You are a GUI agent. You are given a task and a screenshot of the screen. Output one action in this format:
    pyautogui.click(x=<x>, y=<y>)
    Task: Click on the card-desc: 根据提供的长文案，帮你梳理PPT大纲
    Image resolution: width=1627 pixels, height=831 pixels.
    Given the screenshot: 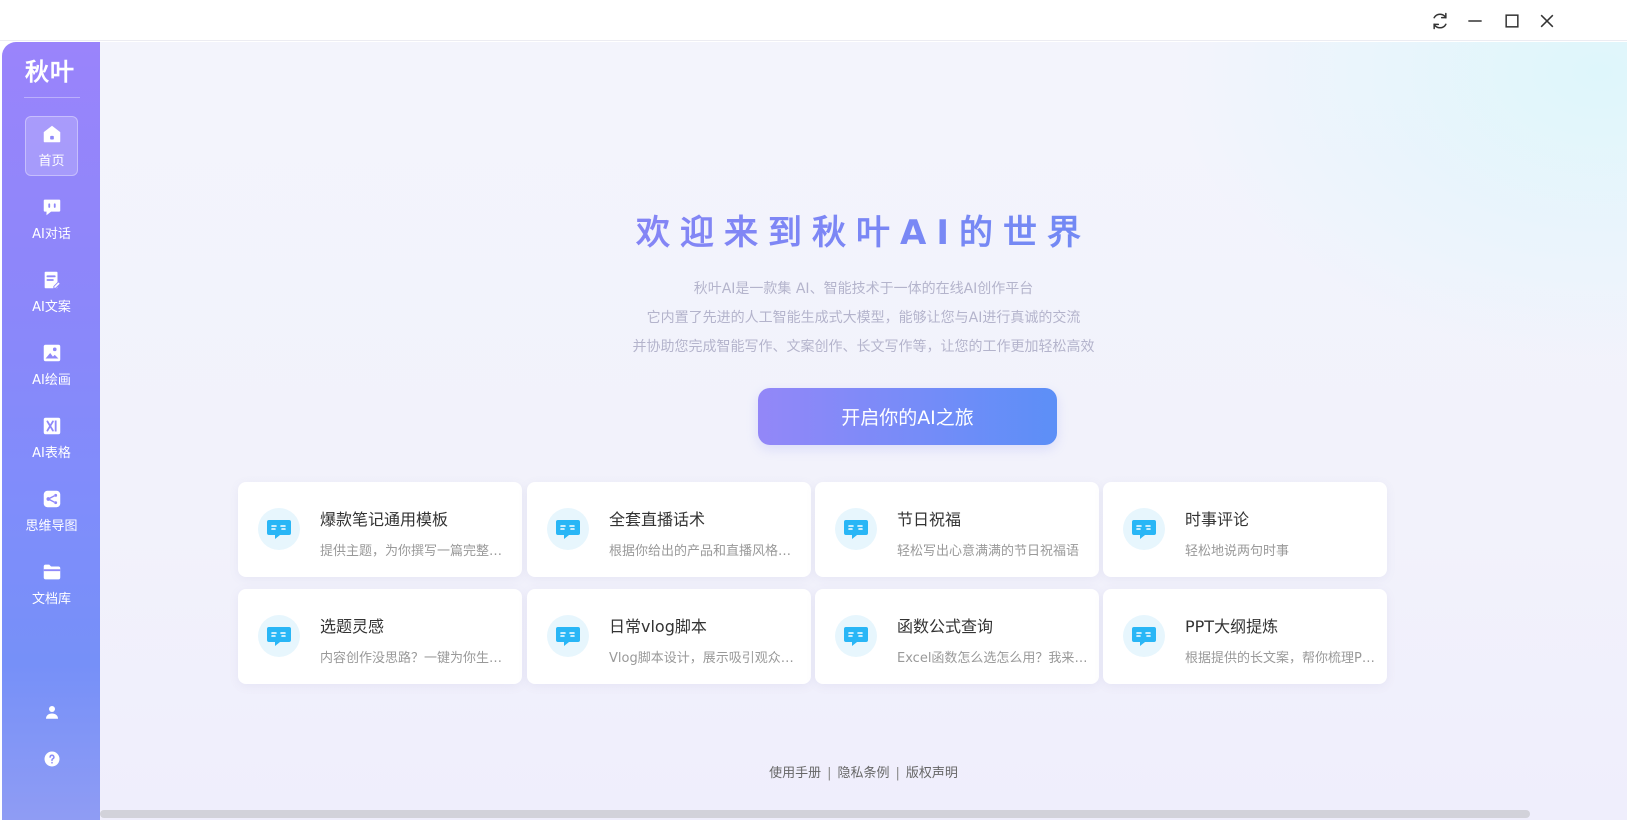 What is the action you would take?
    pyautogui.click(x=1282, y=658)
    